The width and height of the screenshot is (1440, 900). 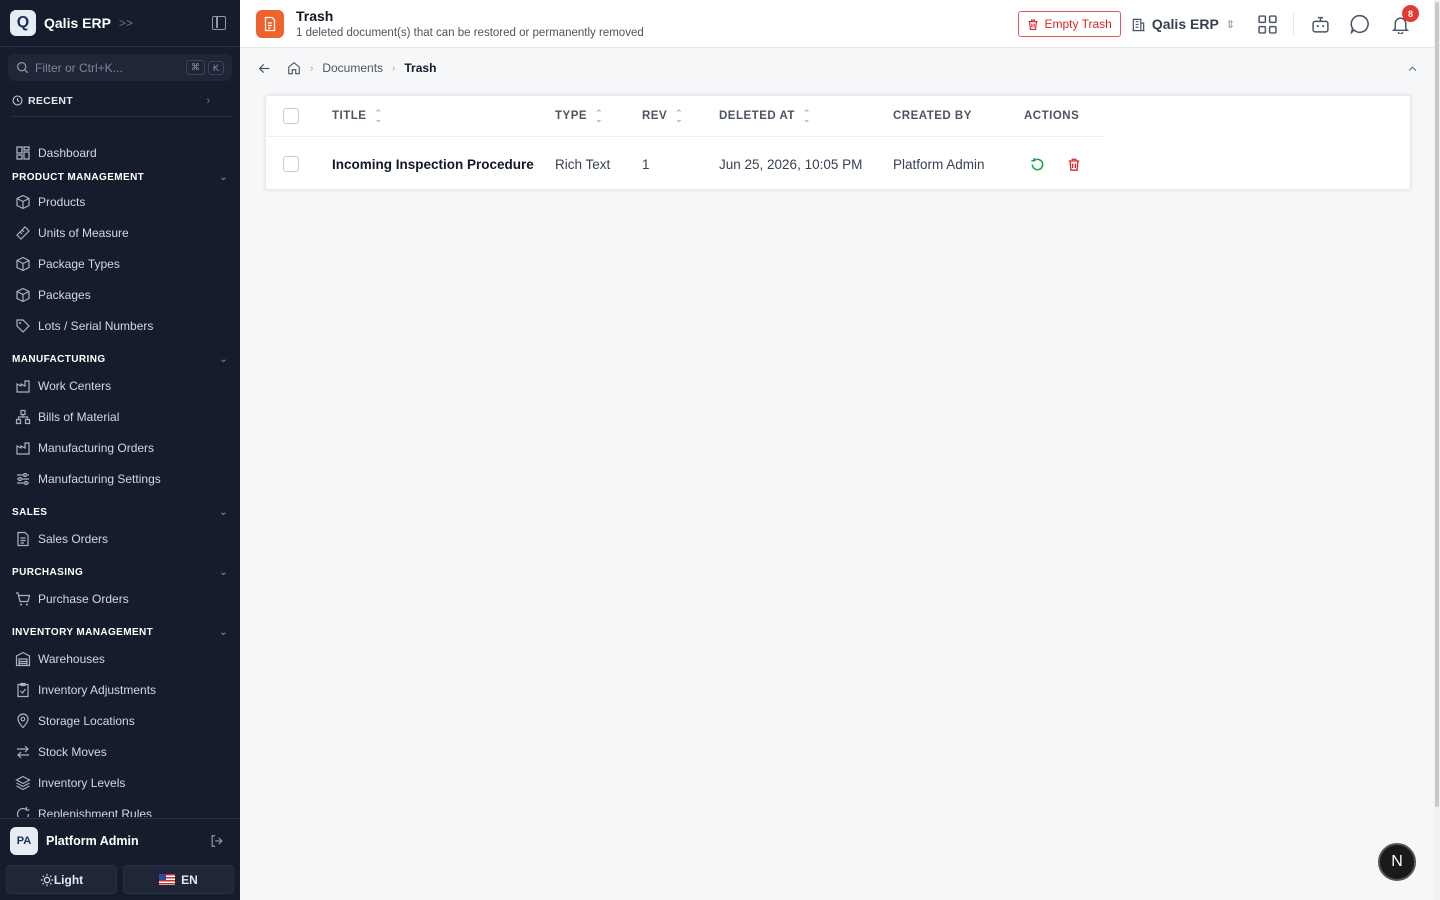 What do you see at coordinates (95, 812) in the screenshot?
I see `sidebar-item-label: Replenishment Rules` at bounding box center [95, 812].